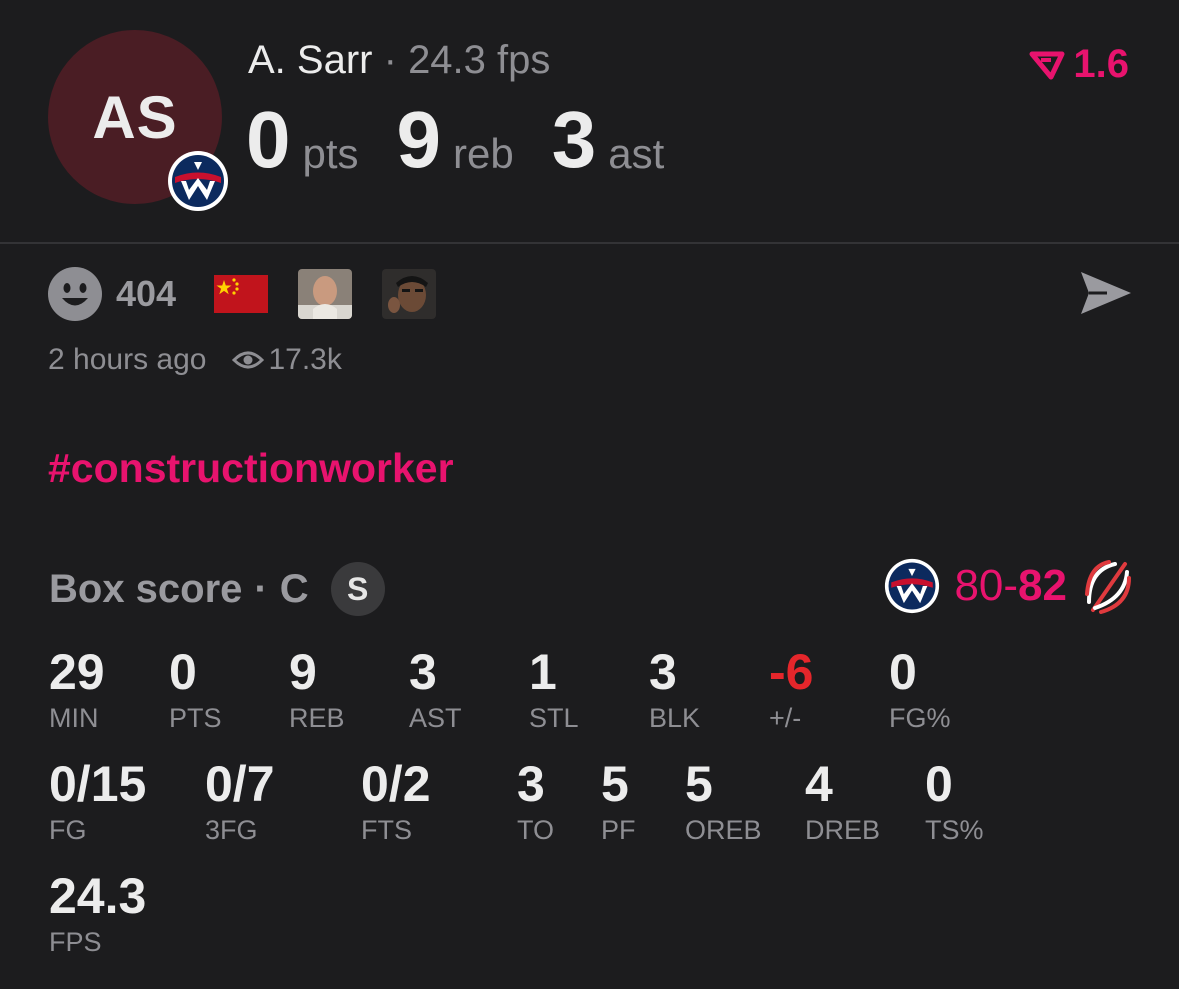 The image size is (1179, 989). What do you see at coordinates (146, 588) in the screenshot?
I see `box-score-title: Box score` at bounding box center [146, 588].